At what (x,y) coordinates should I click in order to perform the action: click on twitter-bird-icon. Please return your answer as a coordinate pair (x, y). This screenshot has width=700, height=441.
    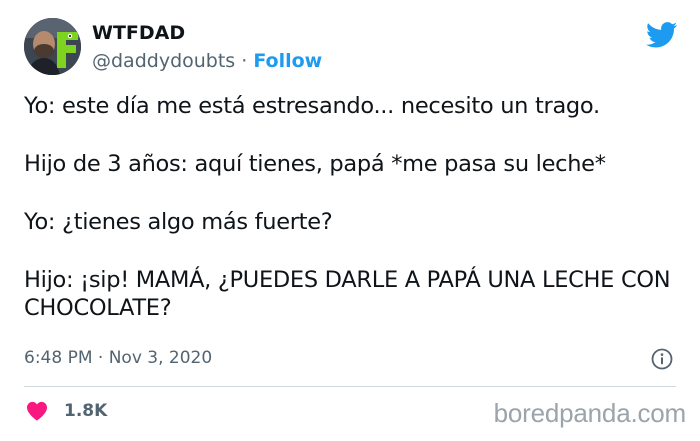
    Looking at the image, I should click on (662, 35).